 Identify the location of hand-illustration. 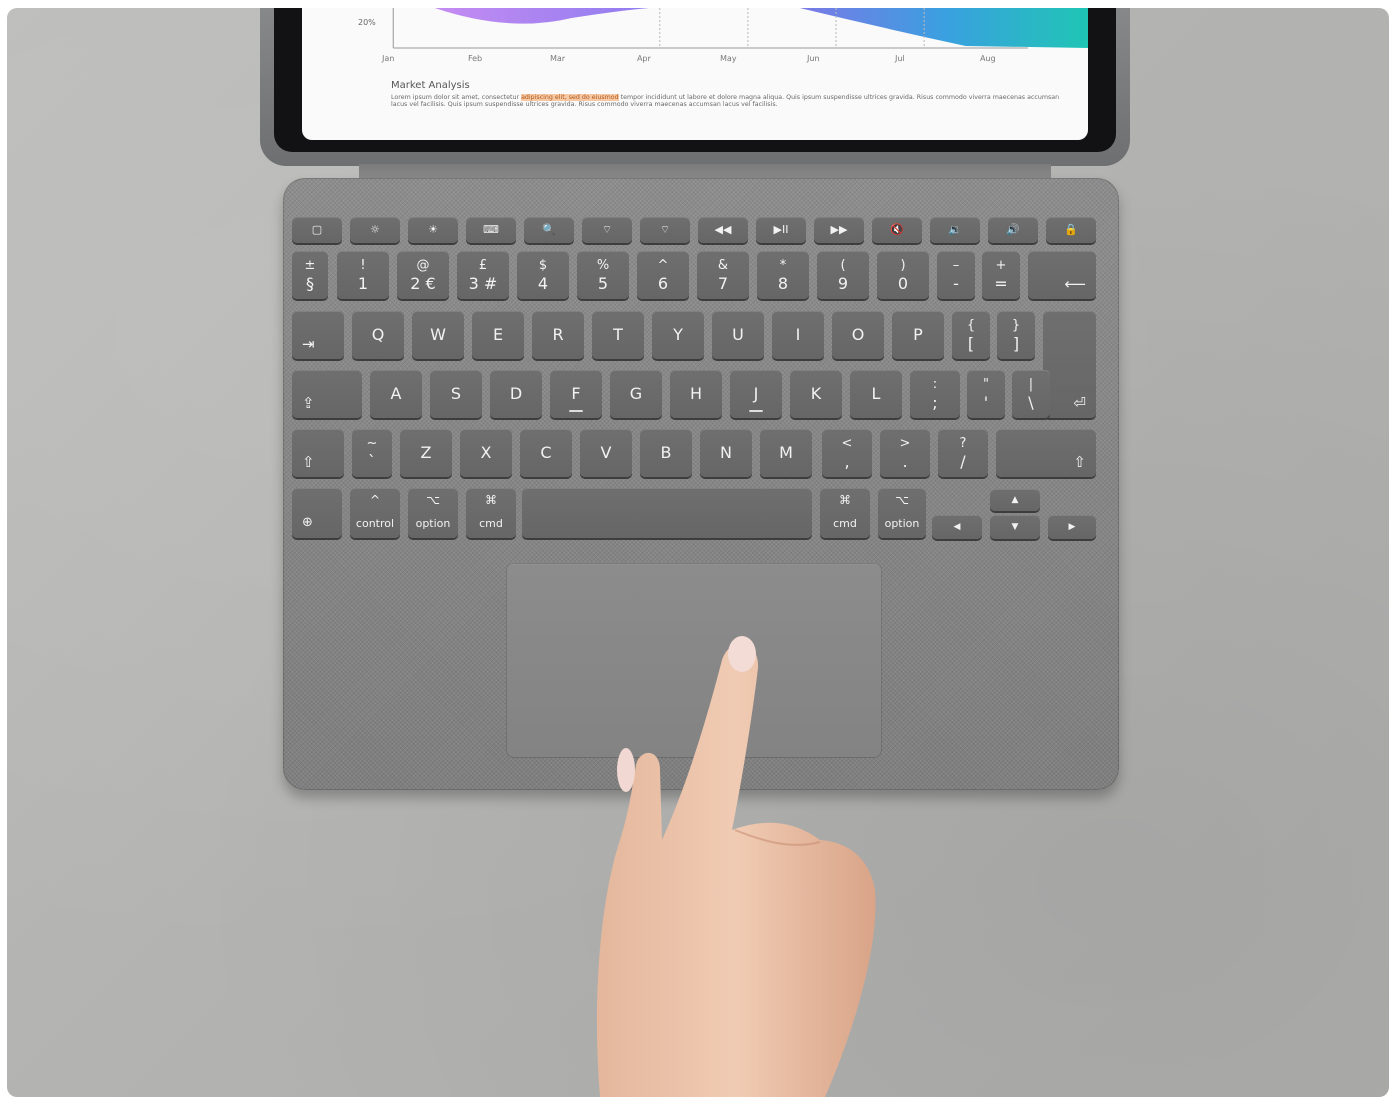
(736, 866).